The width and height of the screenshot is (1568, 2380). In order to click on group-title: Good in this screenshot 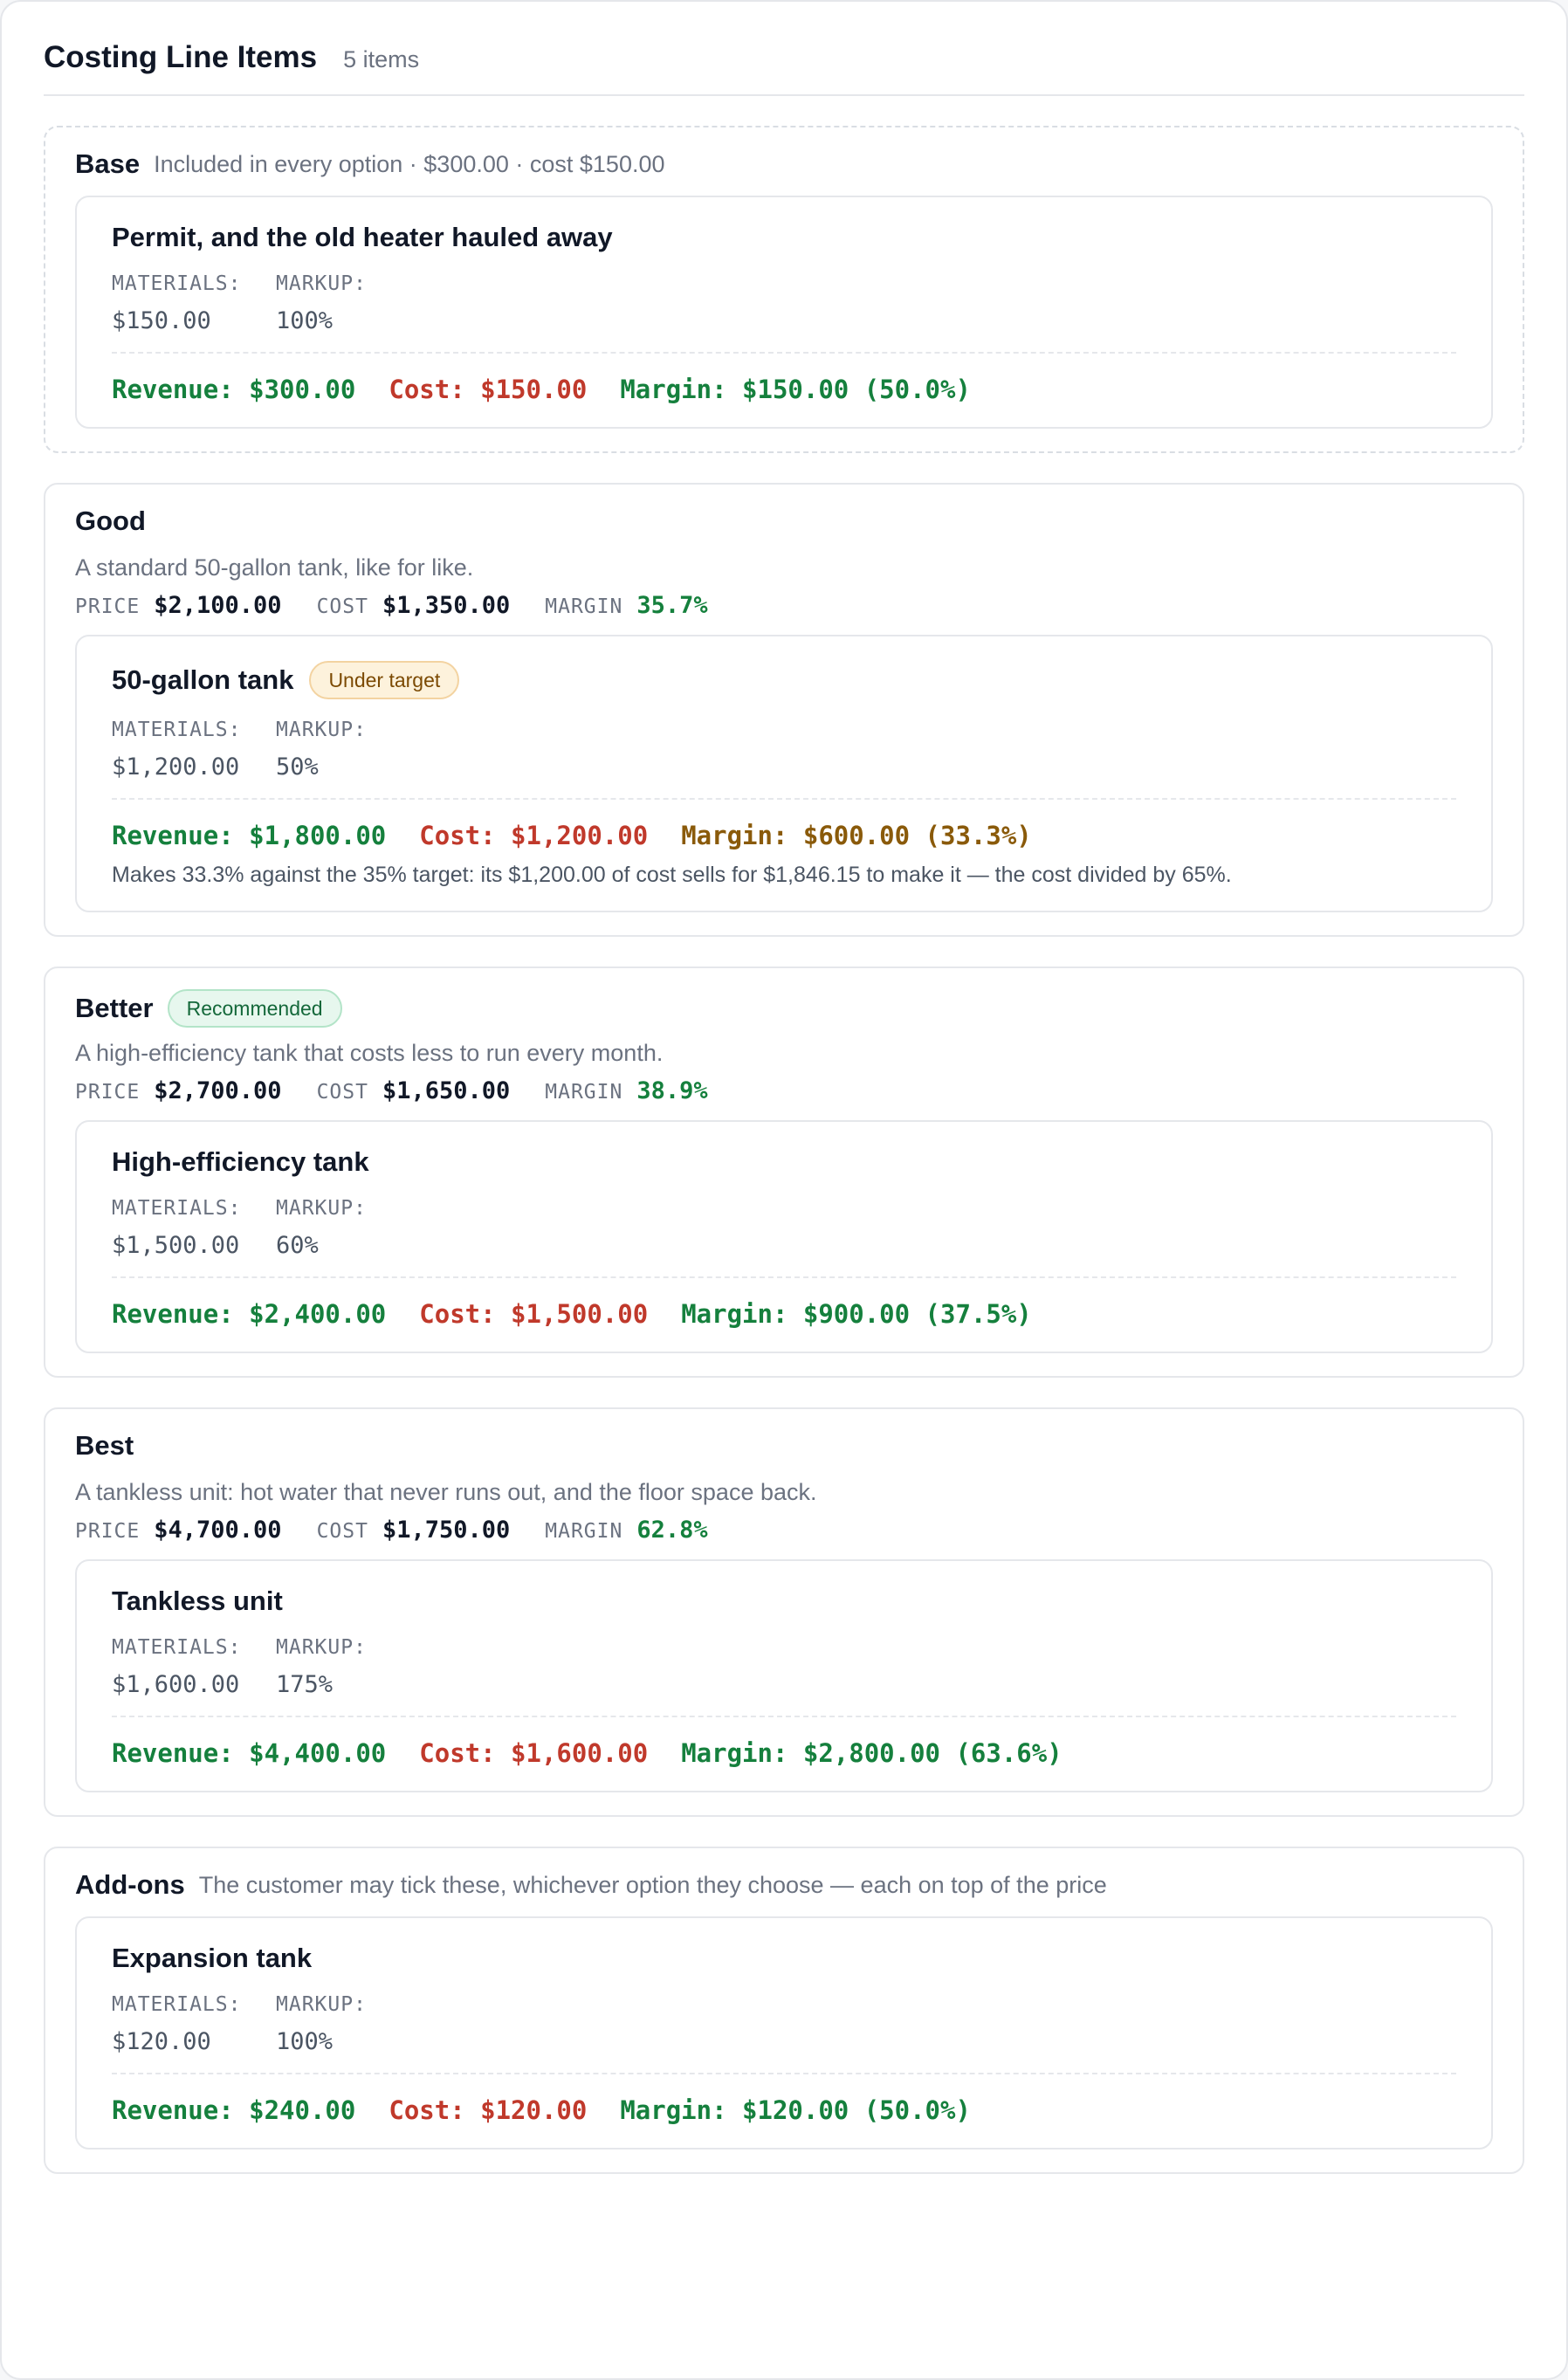, I will do `click(110, 521)`.